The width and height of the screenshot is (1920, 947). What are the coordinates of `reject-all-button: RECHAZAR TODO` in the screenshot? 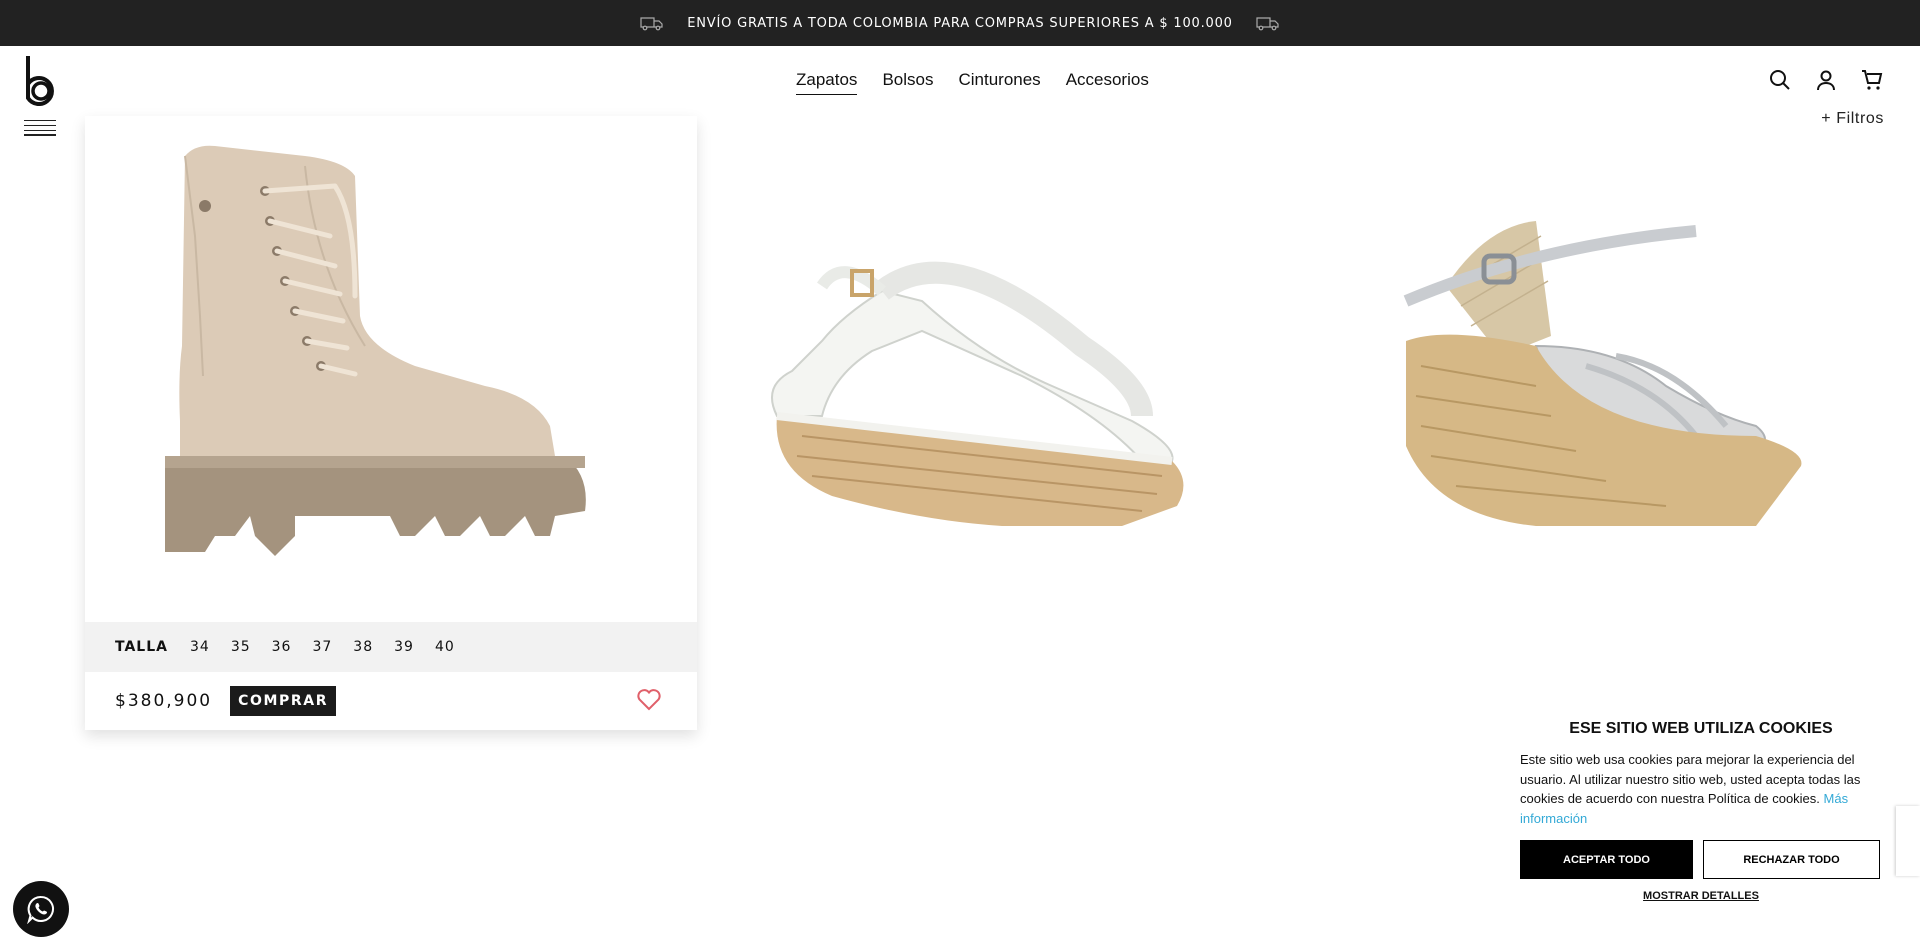 It's located at (1791, 859).